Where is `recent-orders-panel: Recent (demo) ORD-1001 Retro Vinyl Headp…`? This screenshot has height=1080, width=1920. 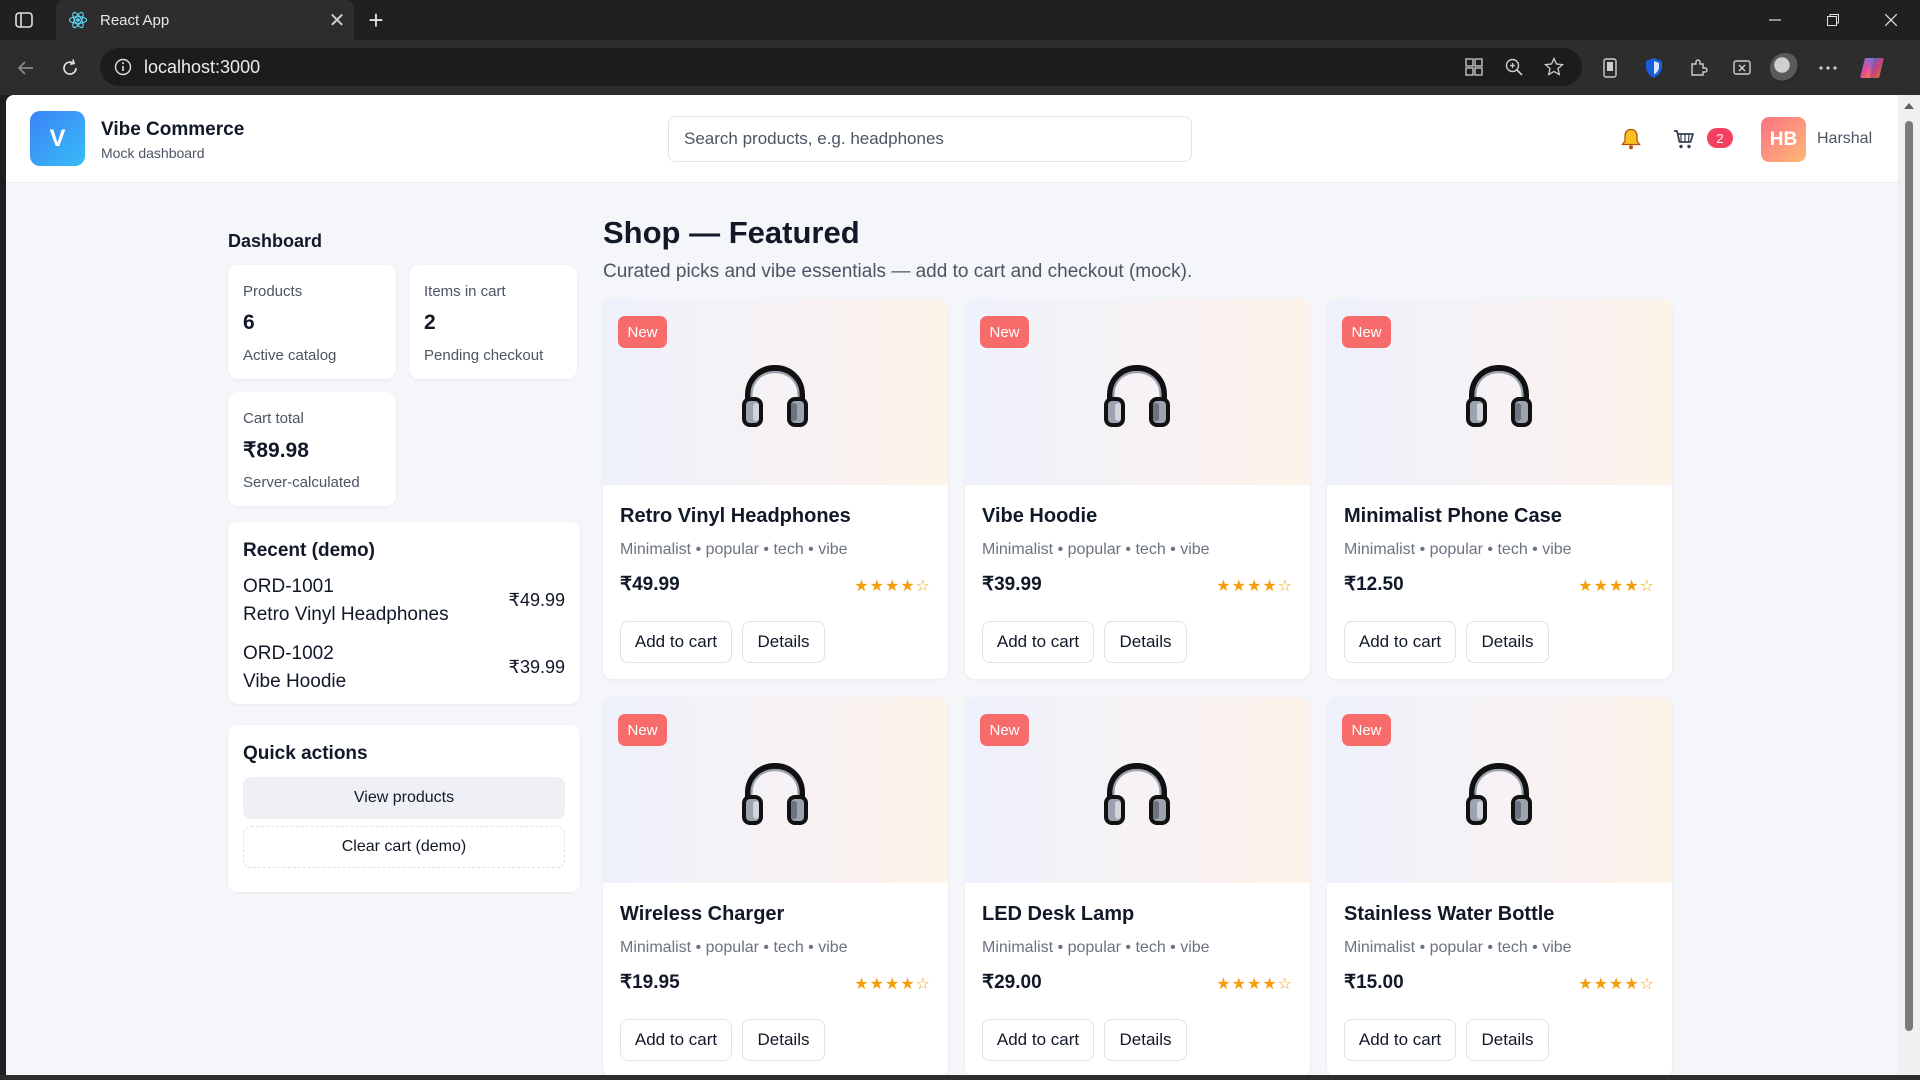
recent-orders-panel: Recent (demo) ORD-1001 Retro Vinyl Headp… is located at coordinates (404, 613).